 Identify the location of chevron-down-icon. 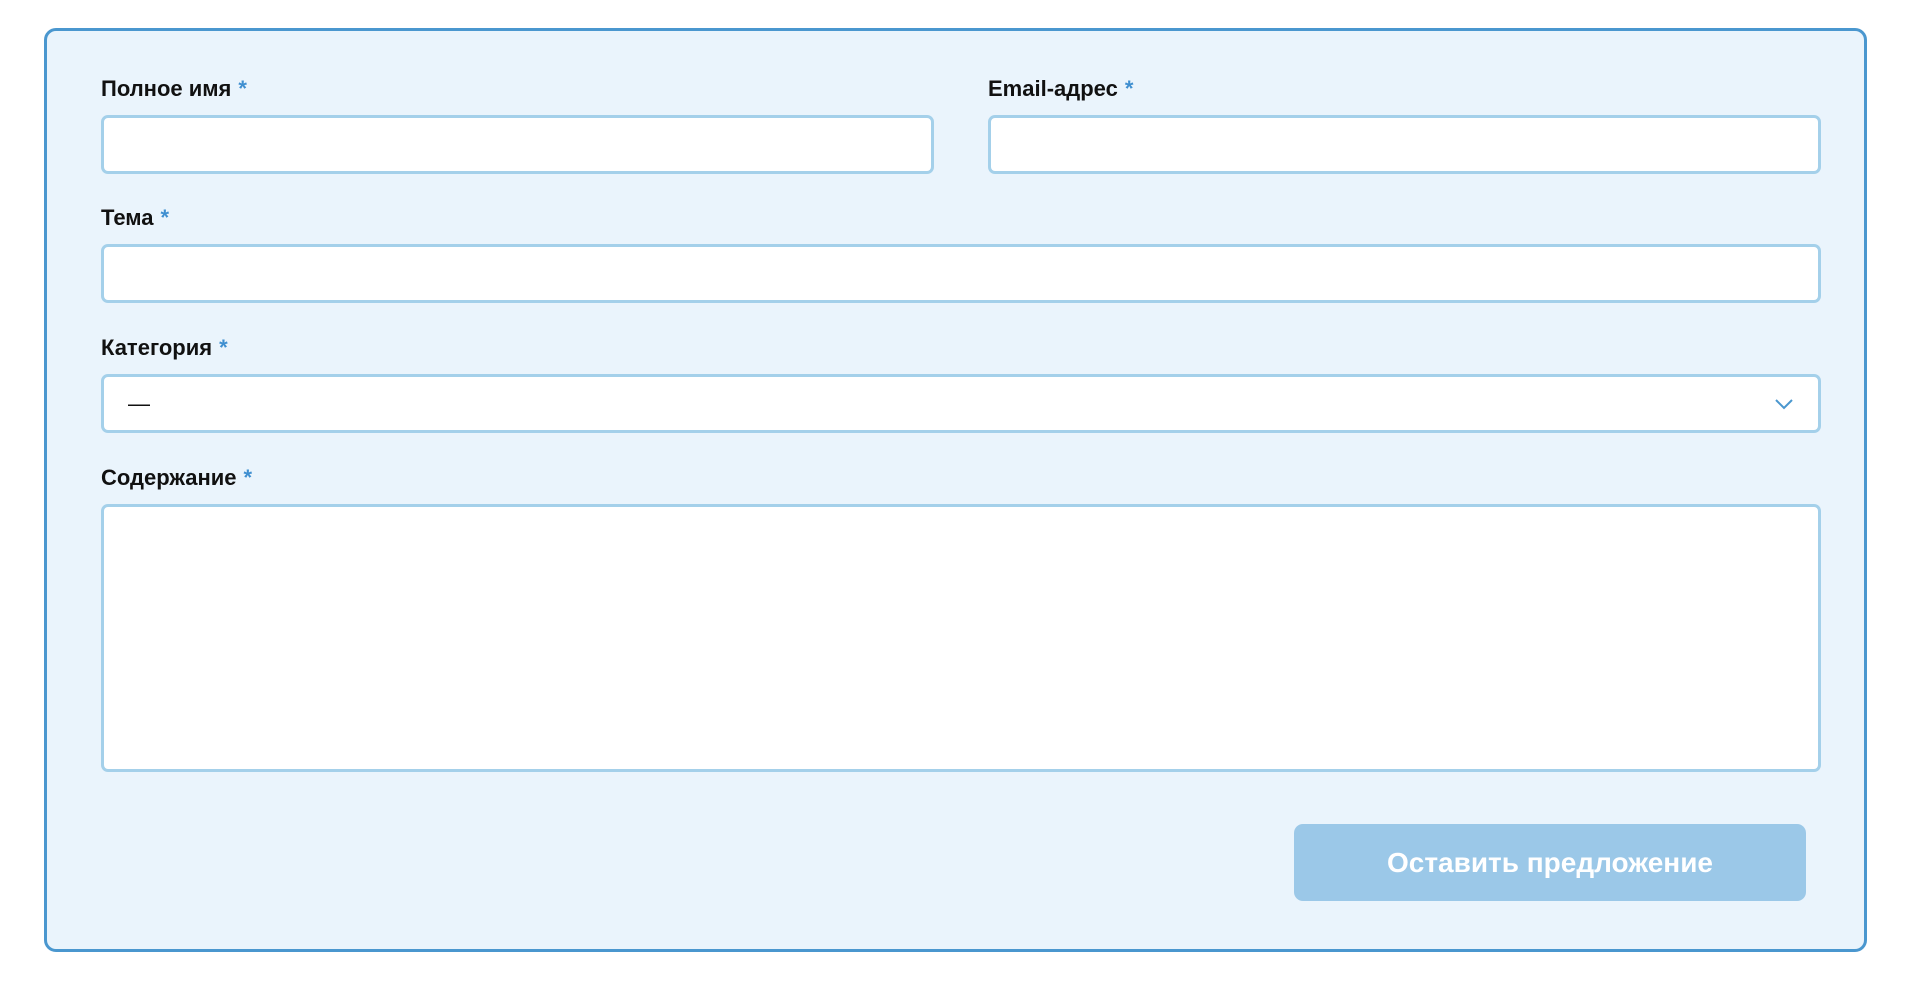
(1784, 404).